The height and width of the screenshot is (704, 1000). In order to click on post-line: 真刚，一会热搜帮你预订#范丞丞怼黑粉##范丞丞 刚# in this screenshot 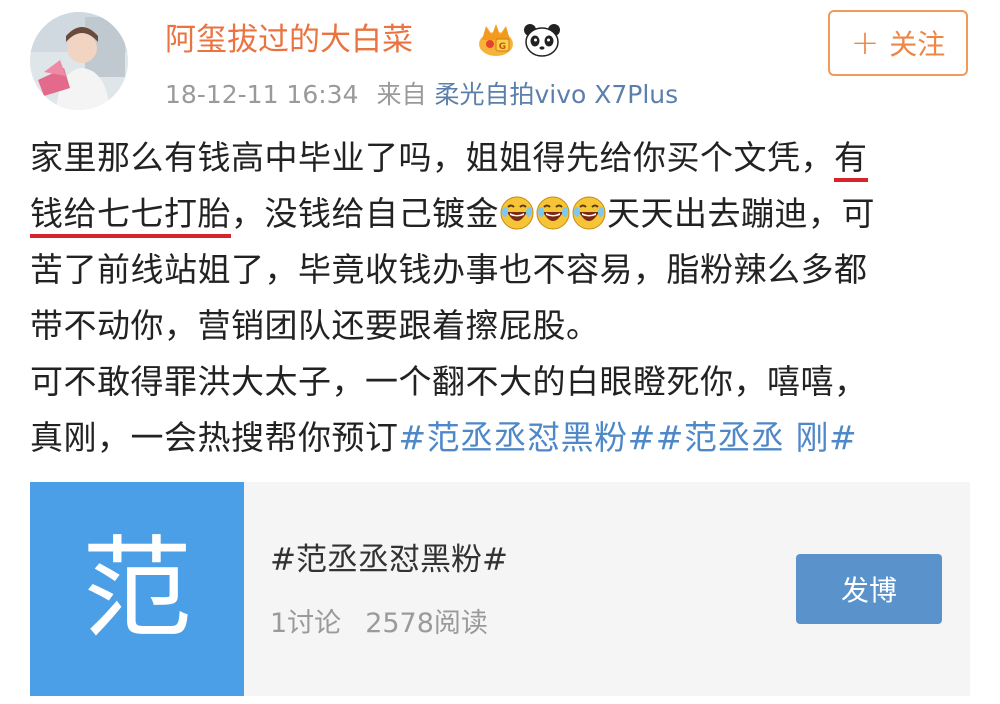, I will do `click(500, 438)`.